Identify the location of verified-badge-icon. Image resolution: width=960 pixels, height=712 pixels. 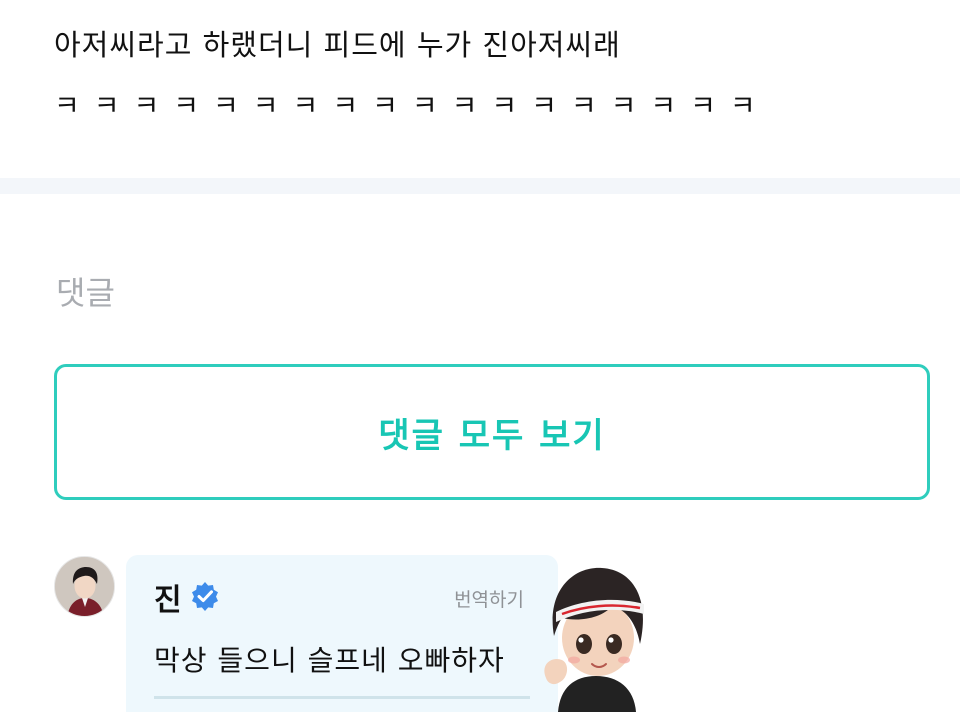
(205, 596).